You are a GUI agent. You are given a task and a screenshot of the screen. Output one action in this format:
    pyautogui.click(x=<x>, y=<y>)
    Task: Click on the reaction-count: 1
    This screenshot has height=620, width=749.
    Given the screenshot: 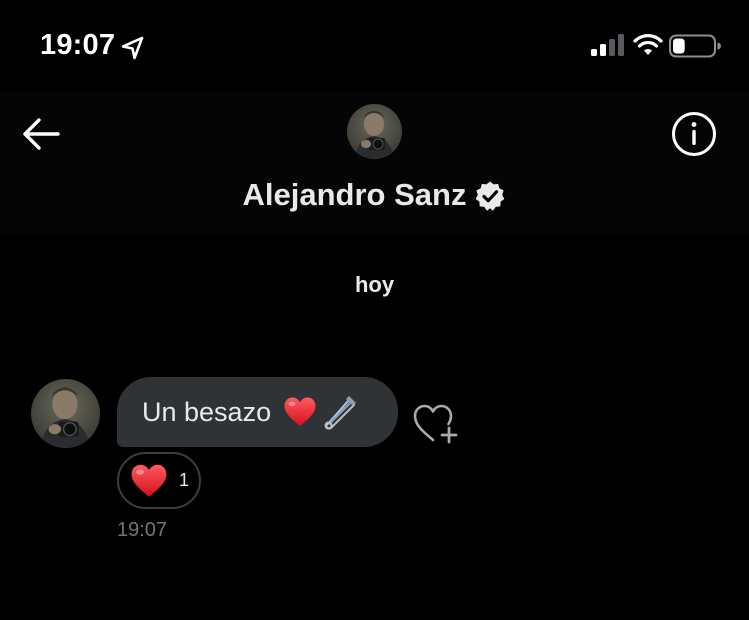 What is the action you would take?
    pyautogui.click(x=184, y=480)
    